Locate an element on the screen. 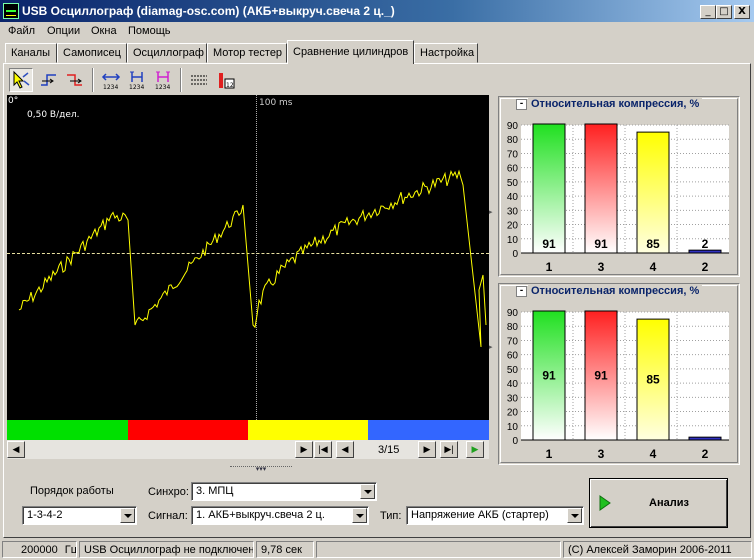 The height and width of the screenshot is (560, 754). type-label: Тип: is located at coordinates (391, 516).